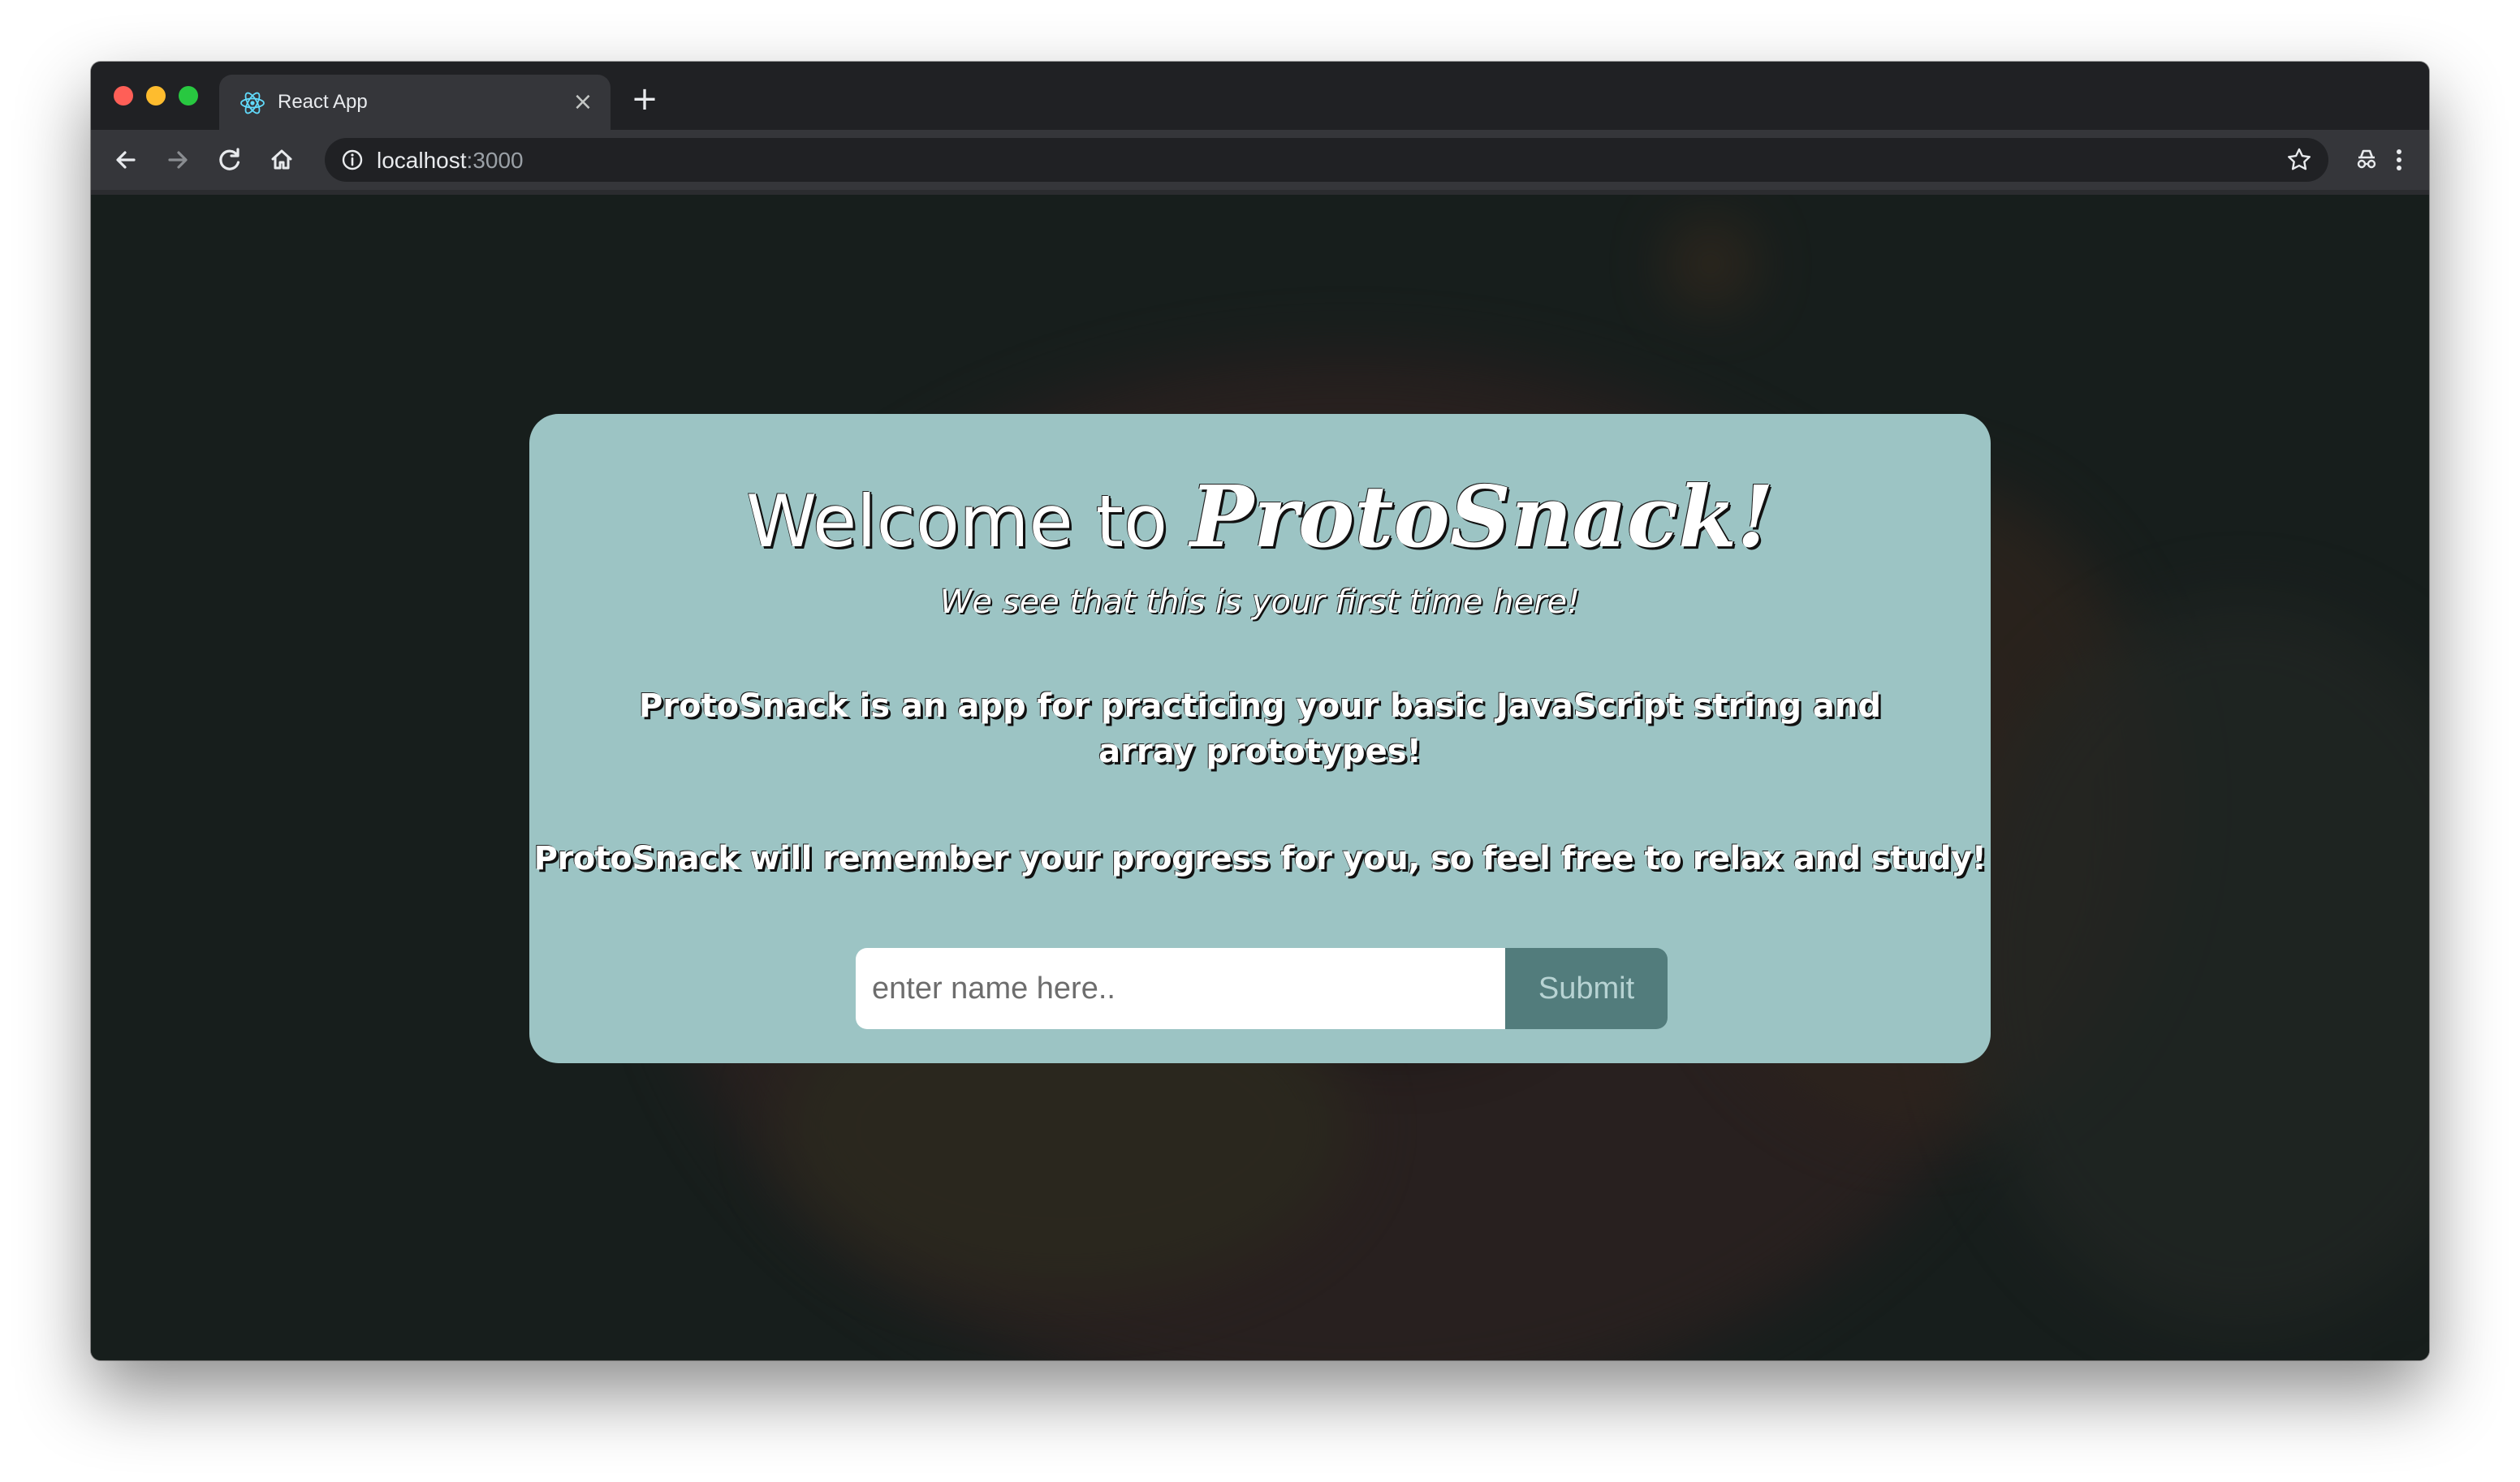 Image resolution: width=2520 pixels, height=1482 pixels. I want to click on maximize-window-button, so click(189, 96).